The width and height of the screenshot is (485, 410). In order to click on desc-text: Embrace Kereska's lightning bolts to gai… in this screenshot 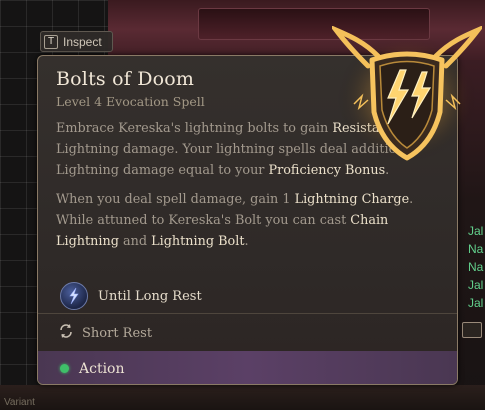, I will do `click(194, 128)`.